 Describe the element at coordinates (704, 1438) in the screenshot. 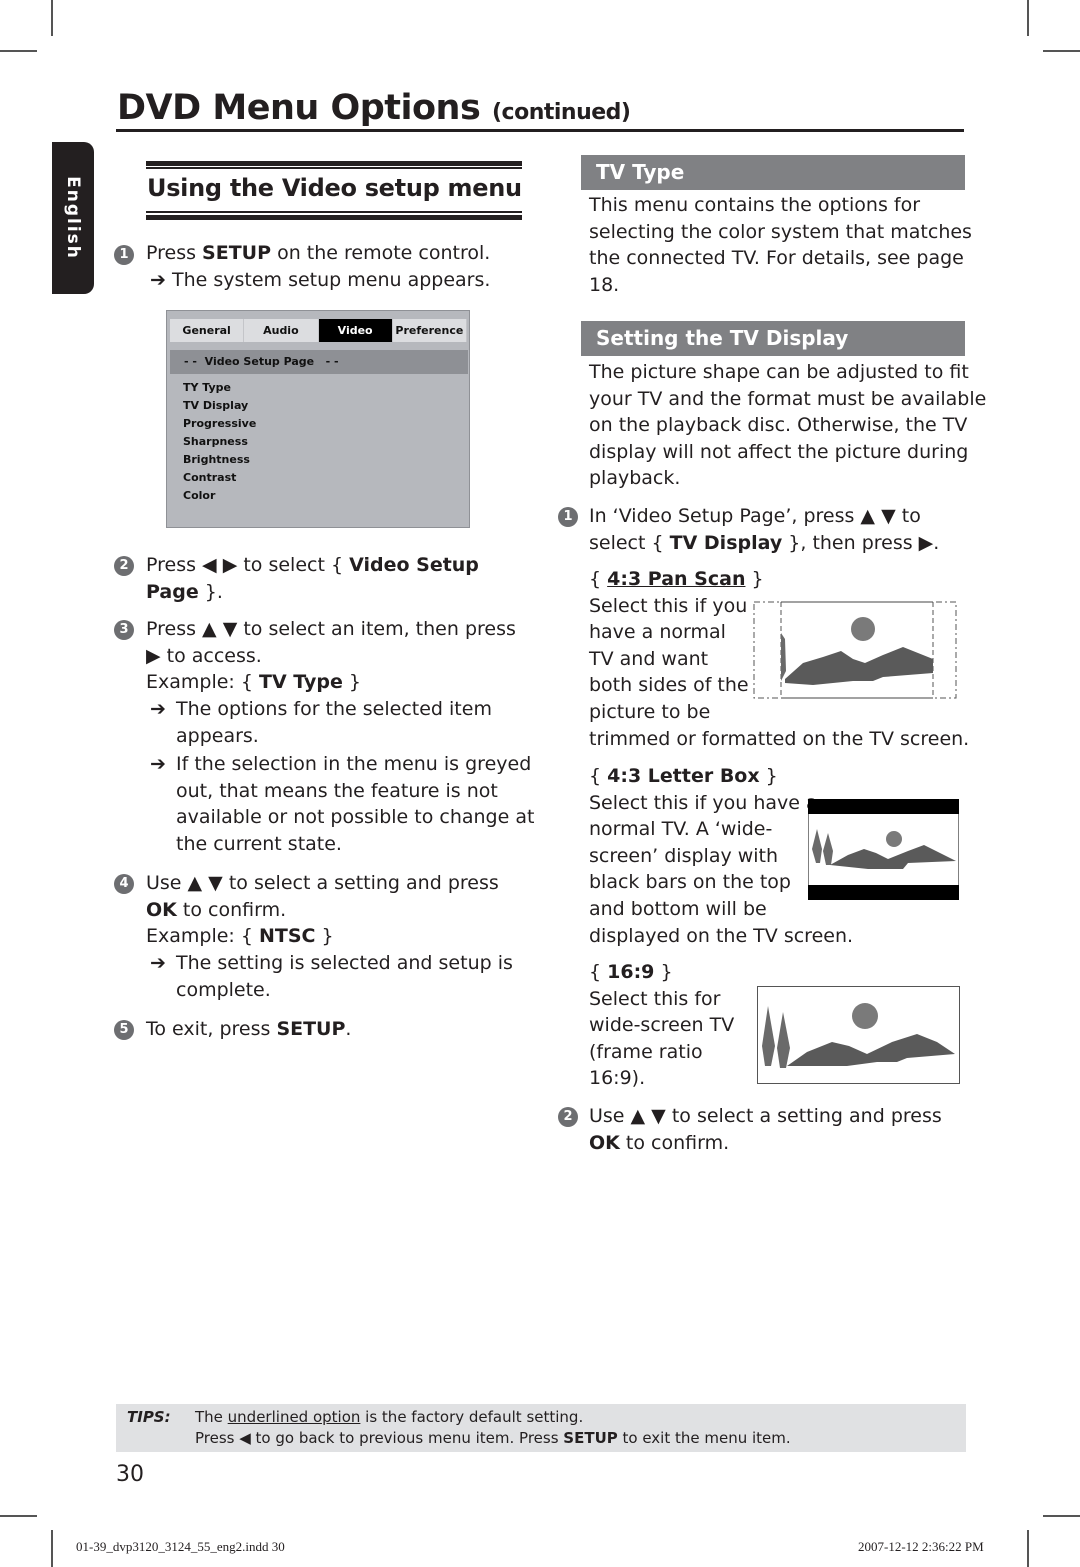

I see `text: to exit the menu item.` at that location.